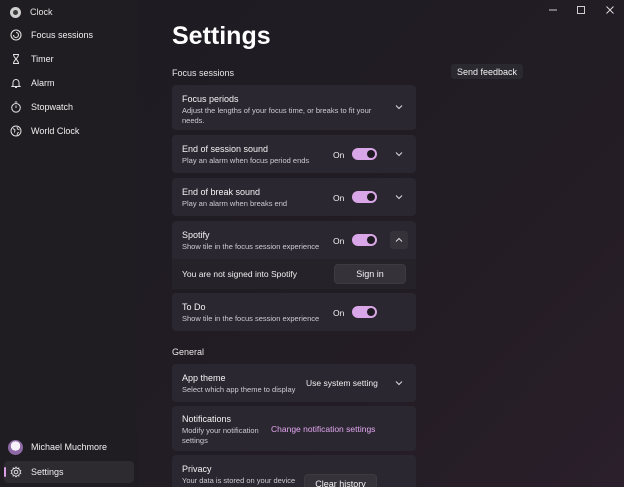 The height and width of the screenshot is (487, 624). What do you see at coordinates (43, 83) in the screenshot?
I see `sidebar-item-label: Alarm` at bounding box center [43, 83].